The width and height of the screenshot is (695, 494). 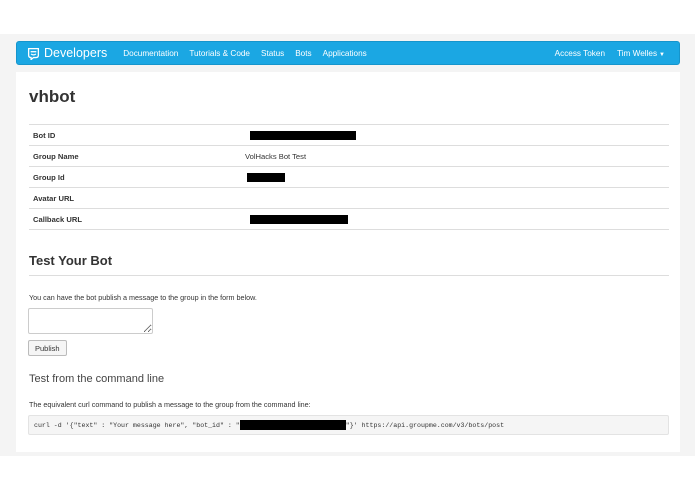 I want to click on command-line-heading: Test from the command line, so click(x=97, y=379).